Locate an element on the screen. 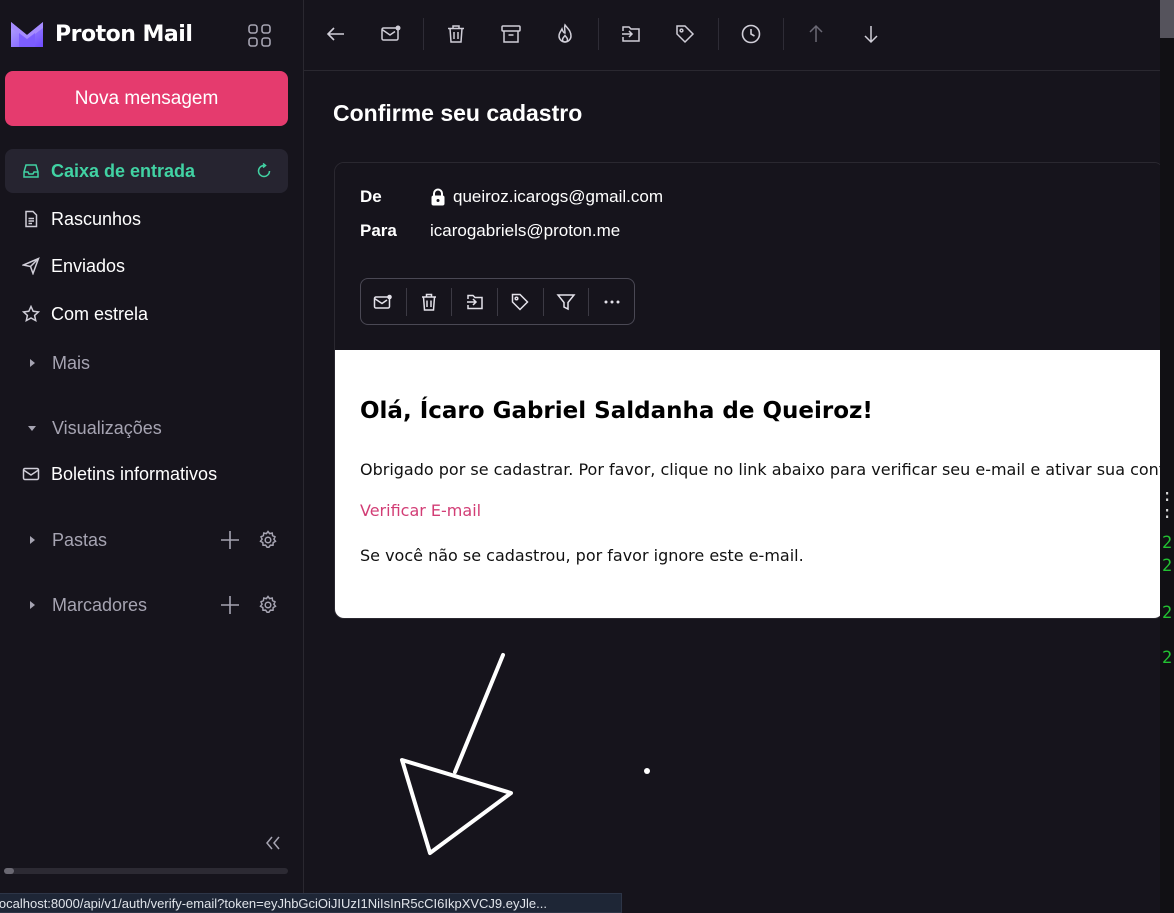 Image resolution: width=1174 pixels, height=913 pixels. logo-text: Proton Mail is located at coordinates (124, 34).